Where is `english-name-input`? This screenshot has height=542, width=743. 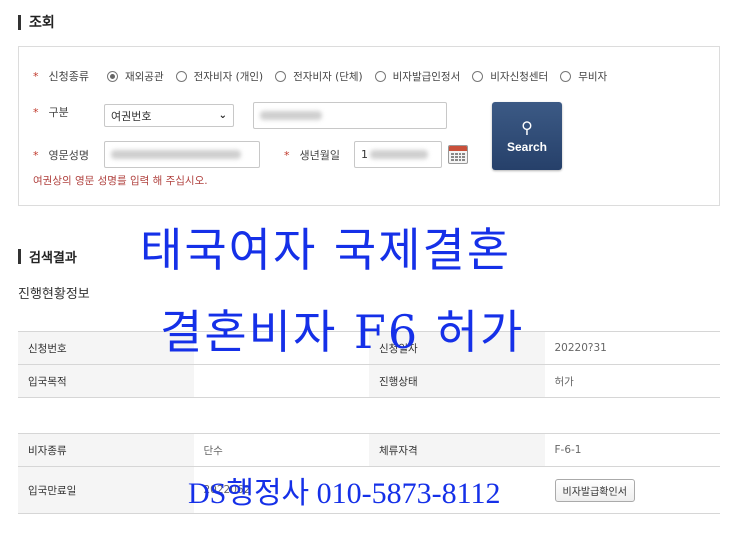 english-name-input is located at coordinates (182, 154).